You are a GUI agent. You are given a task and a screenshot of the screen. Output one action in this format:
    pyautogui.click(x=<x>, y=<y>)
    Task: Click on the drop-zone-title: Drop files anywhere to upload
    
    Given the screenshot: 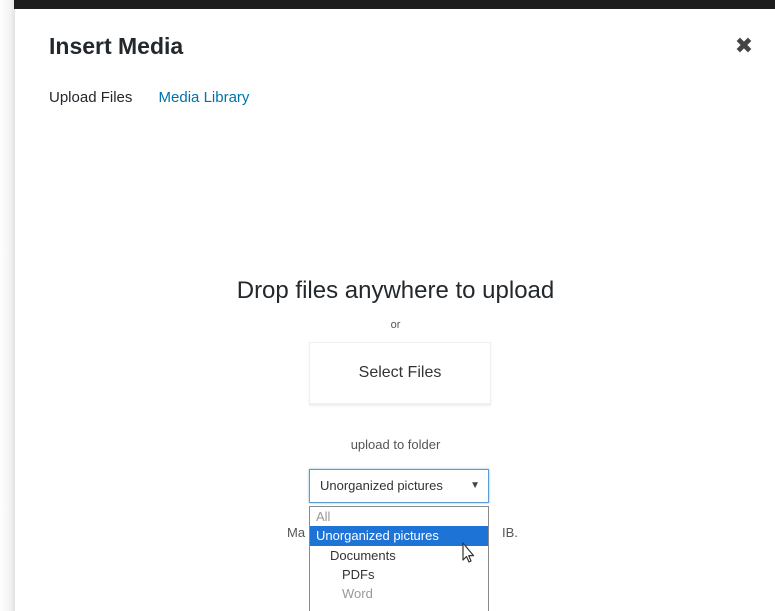 What is the action you would take?
    pyautogui.click(x=395, y=290)
    